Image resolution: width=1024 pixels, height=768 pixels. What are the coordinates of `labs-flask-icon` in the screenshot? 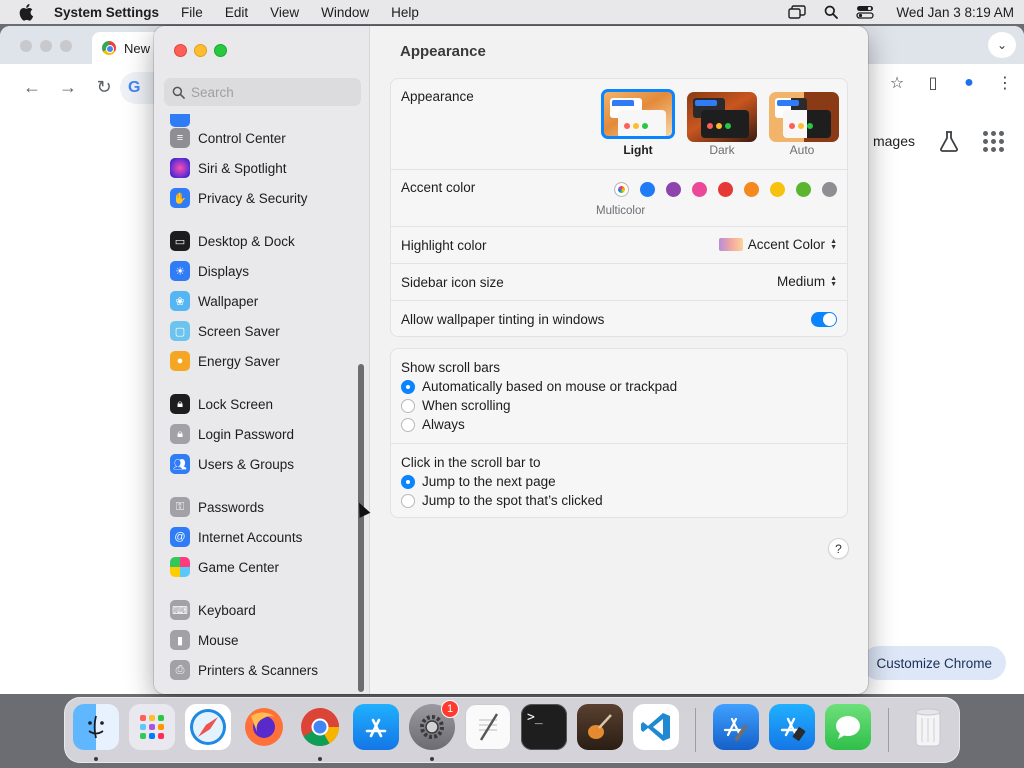 It's located at (949, 141).